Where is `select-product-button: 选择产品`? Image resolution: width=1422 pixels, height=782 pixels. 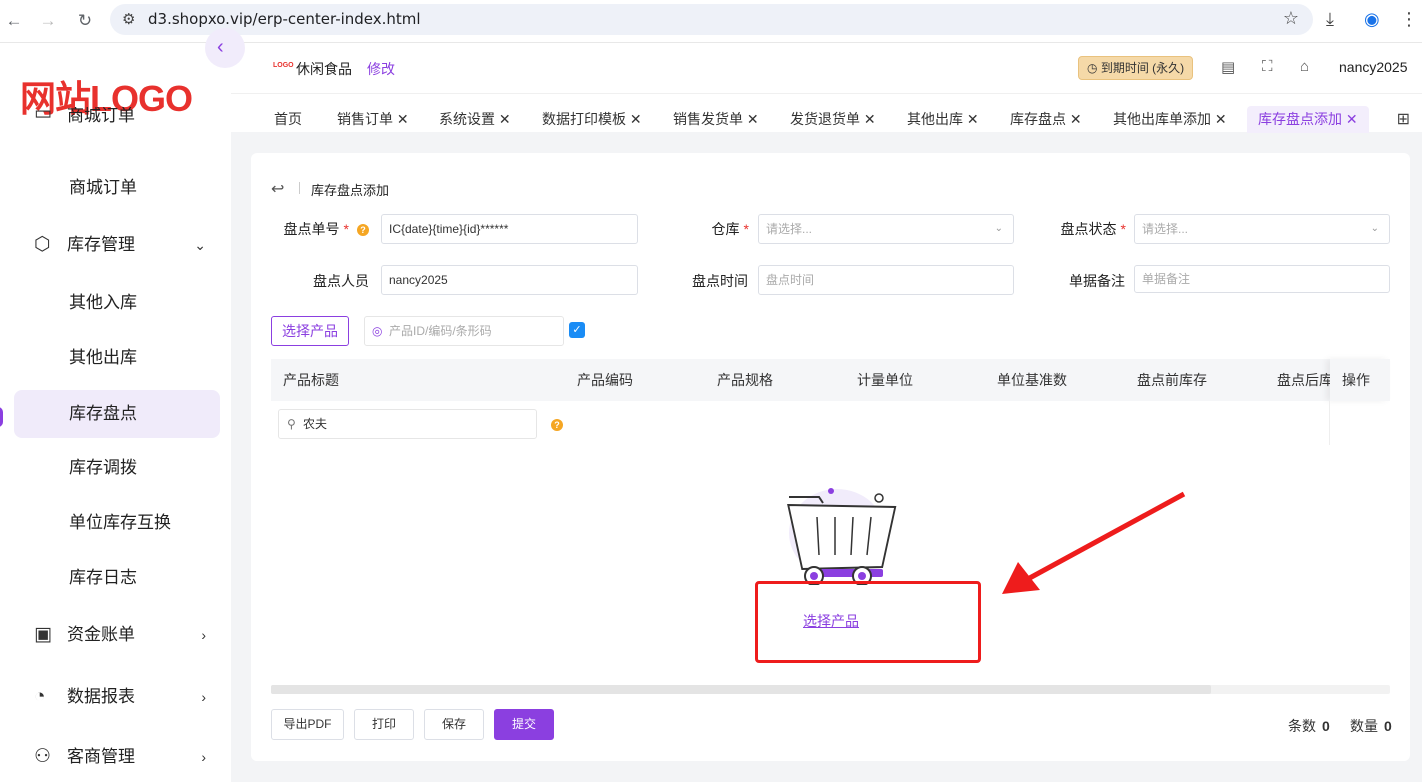
select-product-button: 选择产品 is located at coordinates (310, 331).